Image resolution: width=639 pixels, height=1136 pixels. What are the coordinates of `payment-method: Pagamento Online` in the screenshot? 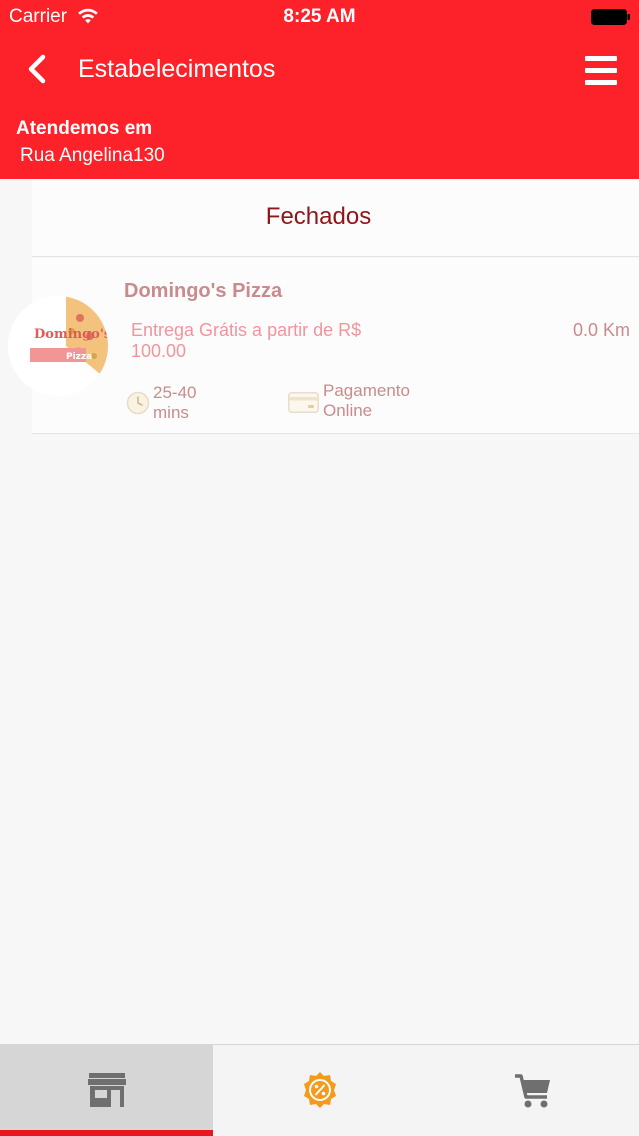 It's located at (366, 400).